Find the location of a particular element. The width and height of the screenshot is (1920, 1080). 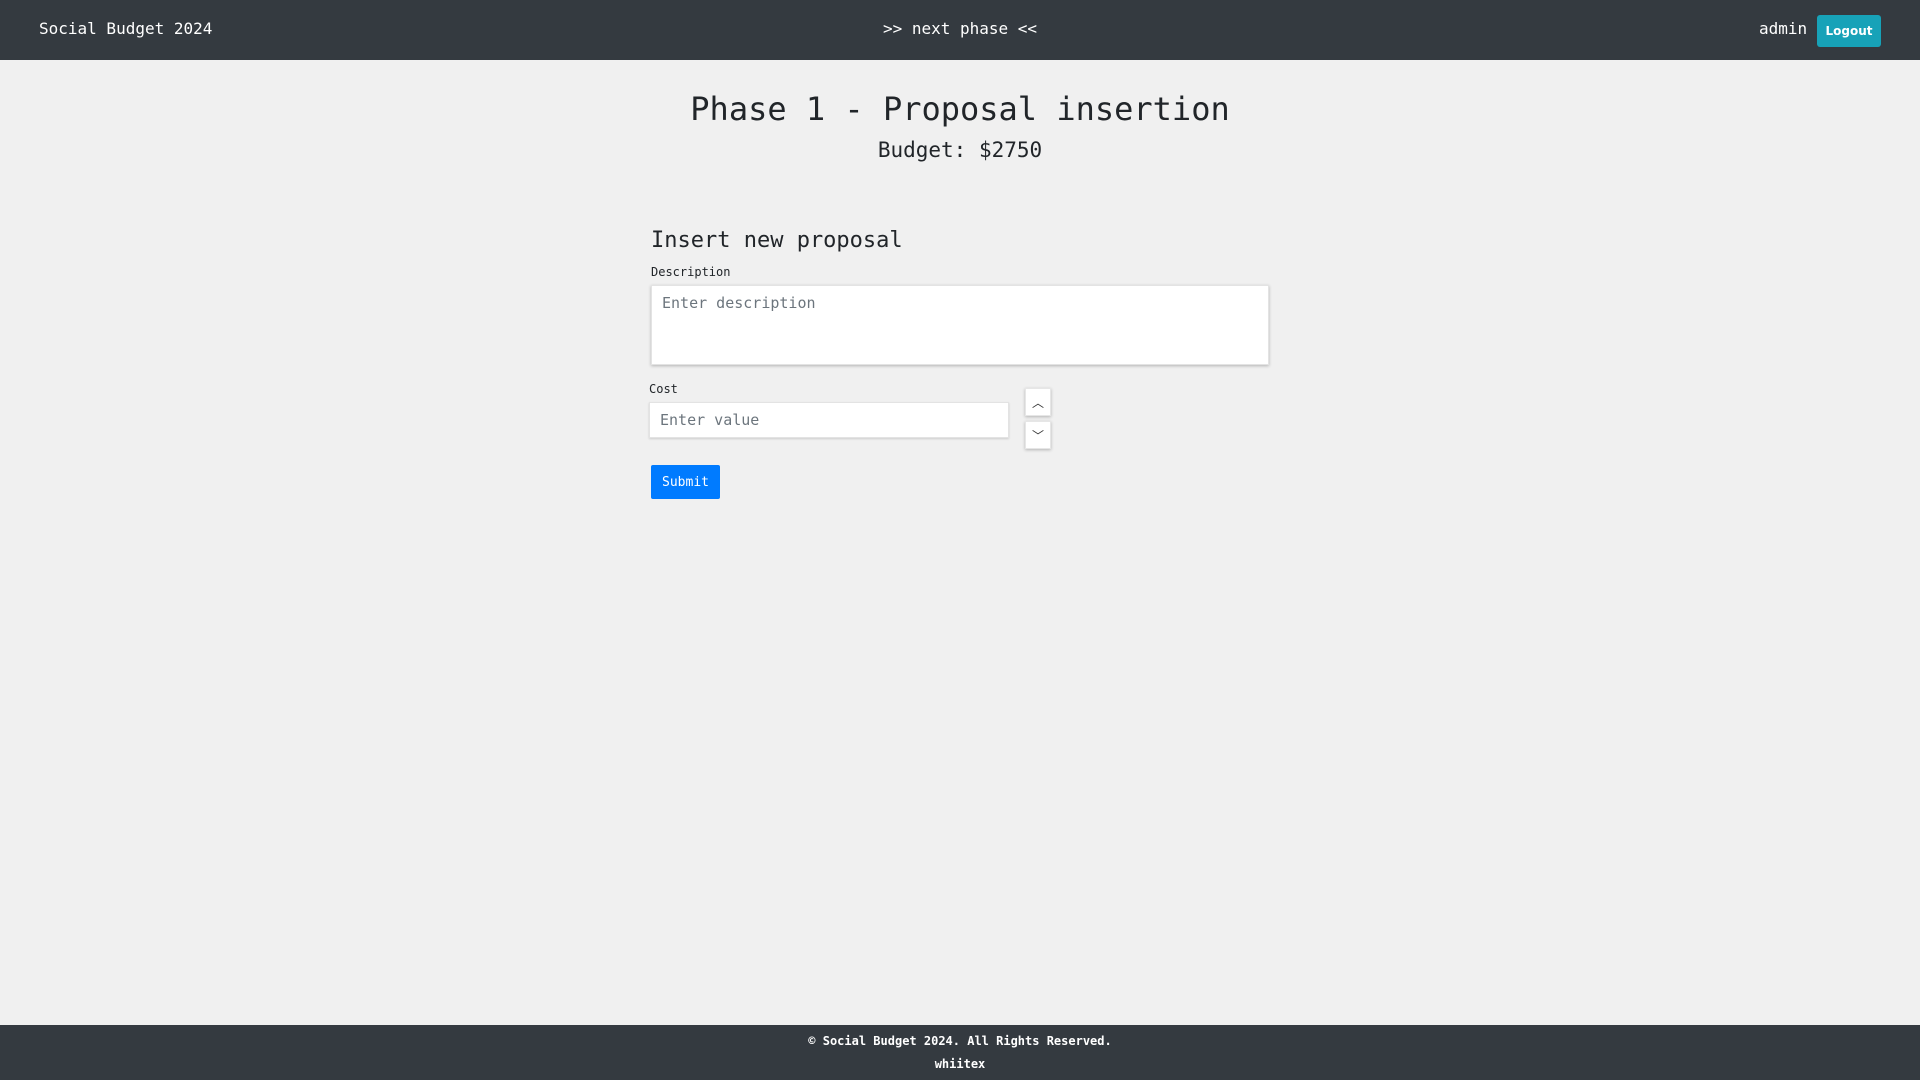

chevron-up-icon: ︿ is located at coordinates (1037, 402).